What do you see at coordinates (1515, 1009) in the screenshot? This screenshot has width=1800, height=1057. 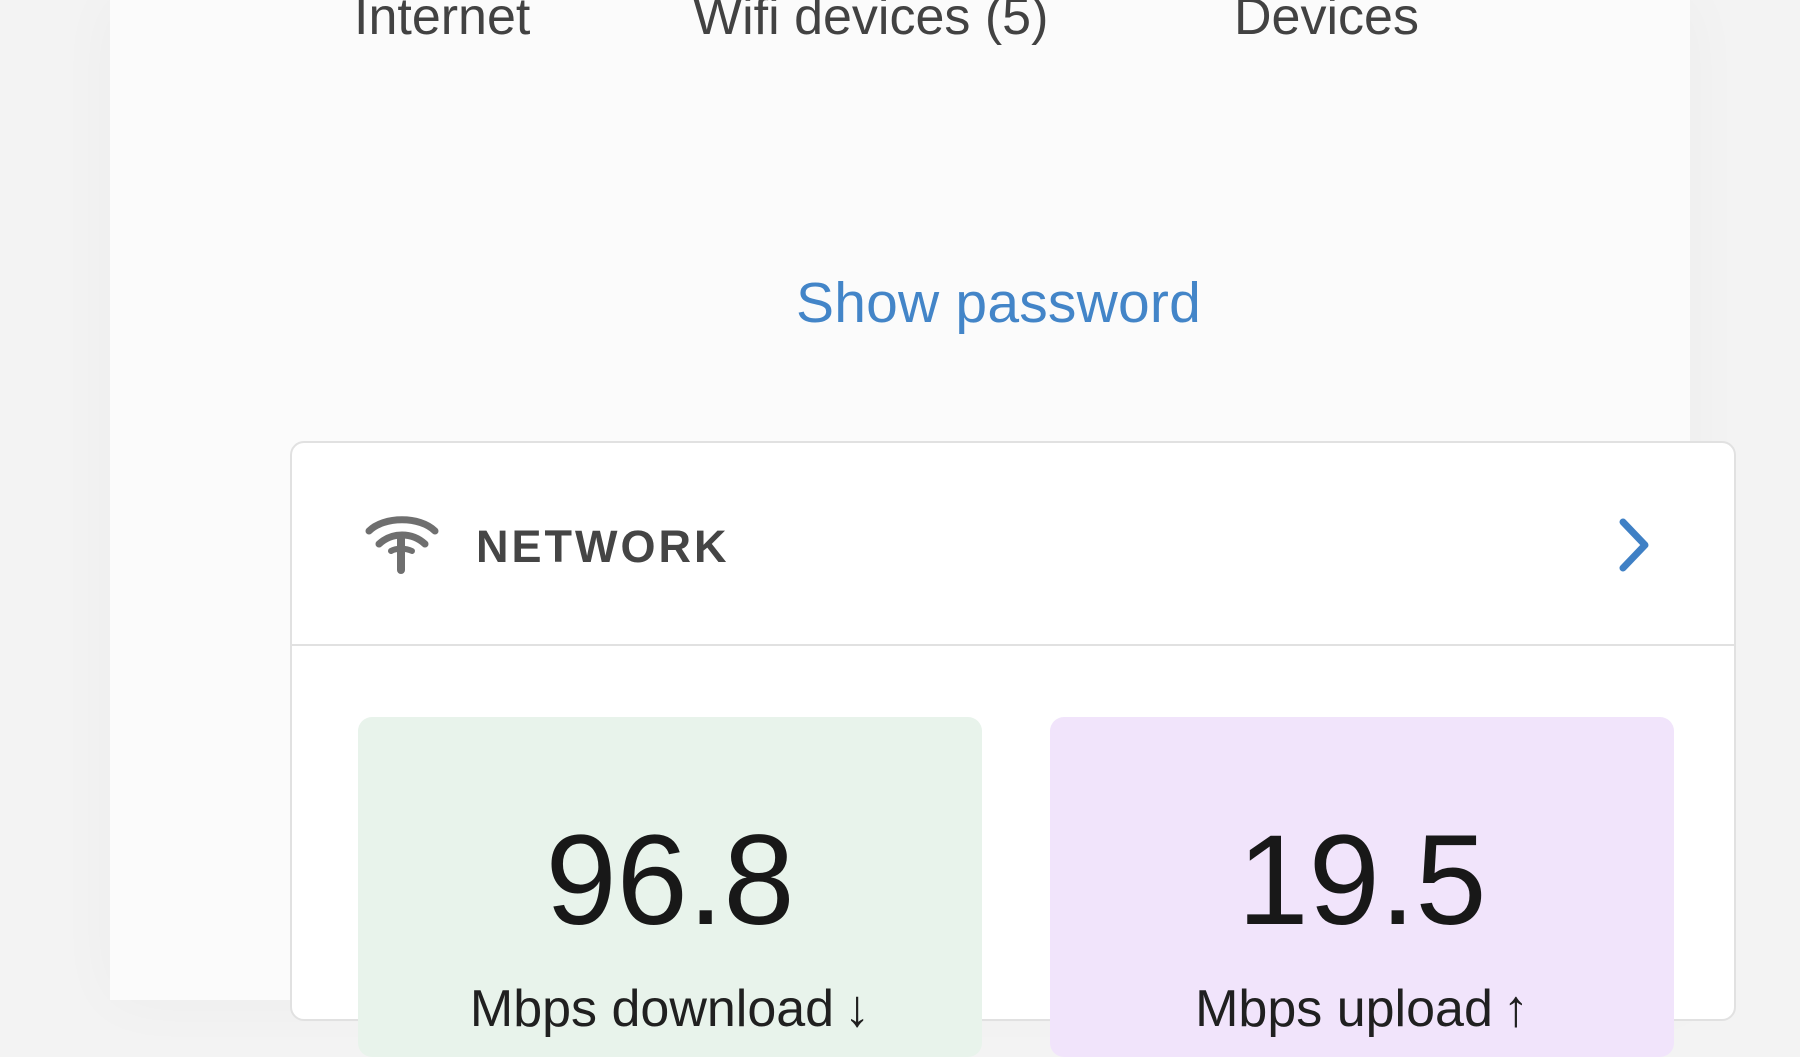 I see `up-arrow-icon: ↑` at bounding box center [1515, 1009].